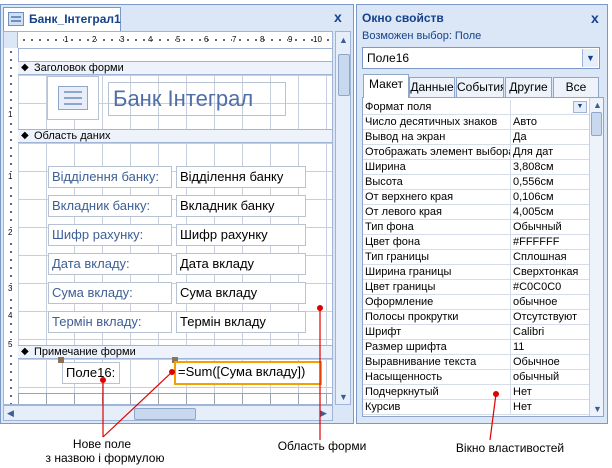  Describe the element at coordinates (476, 302) in the screenshot. I see `property-row: Оформление обычное` at that location.